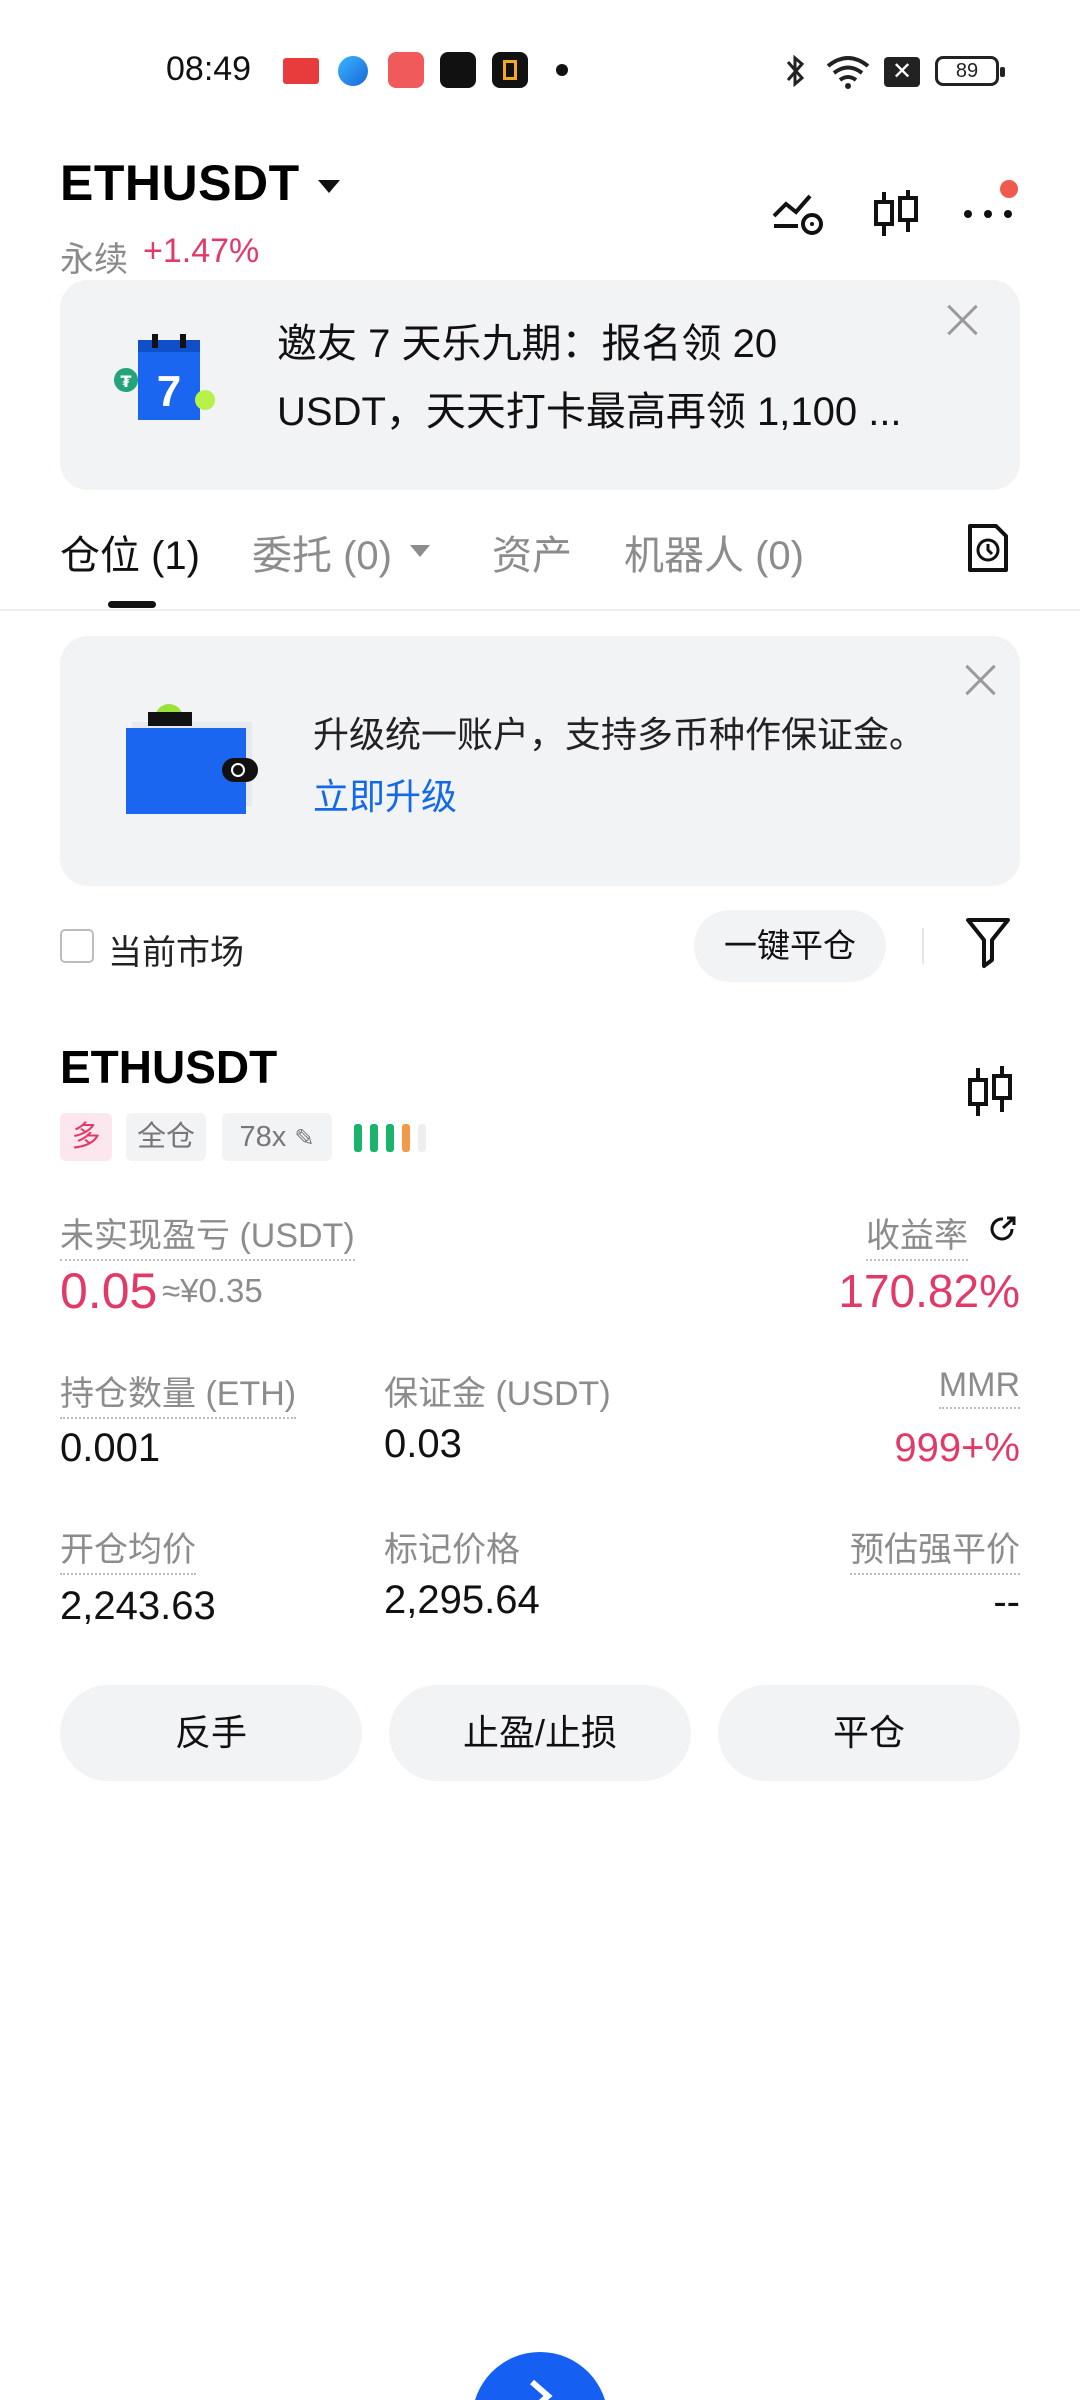  Describe the element at coordinates (935, 1548) in the screenshot. I see `liq-price-label: 预估强平价` at that location.